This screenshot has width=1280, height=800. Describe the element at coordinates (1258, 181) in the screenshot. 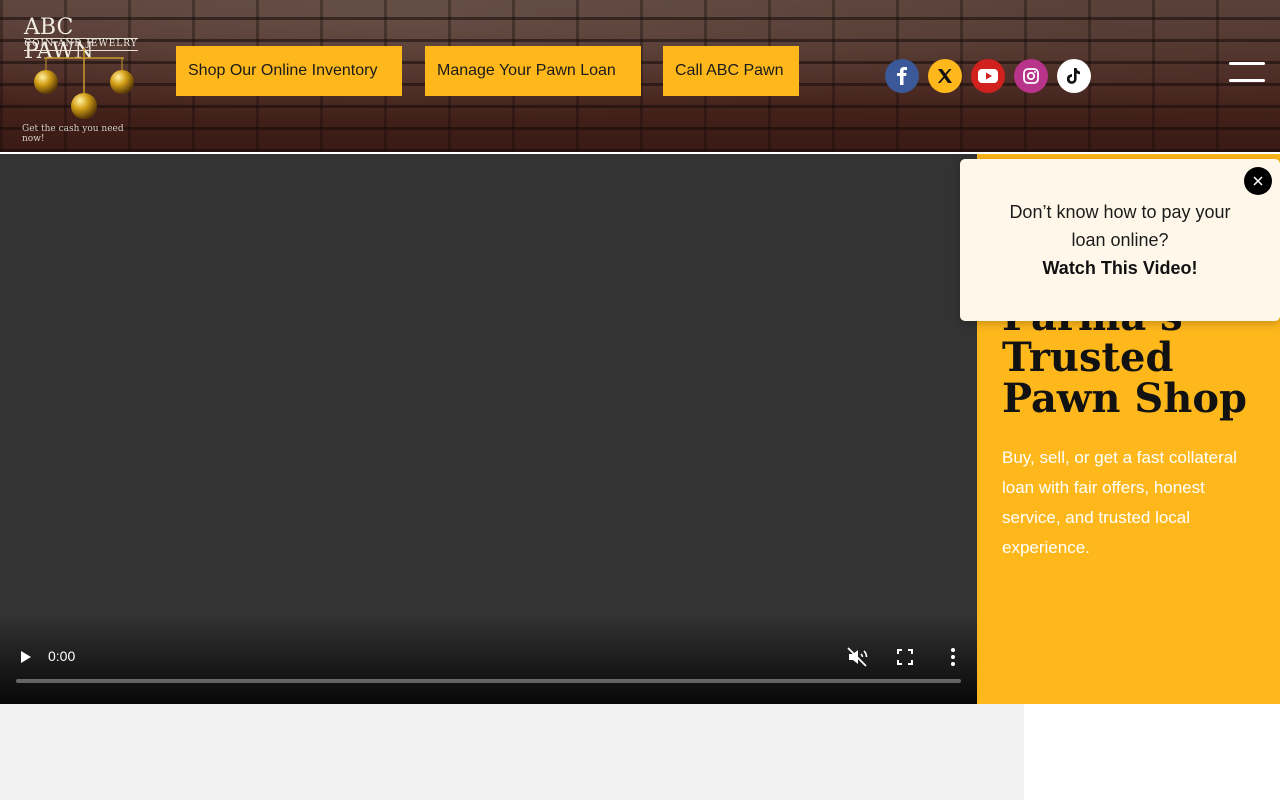

I see `close-icon` at that location.